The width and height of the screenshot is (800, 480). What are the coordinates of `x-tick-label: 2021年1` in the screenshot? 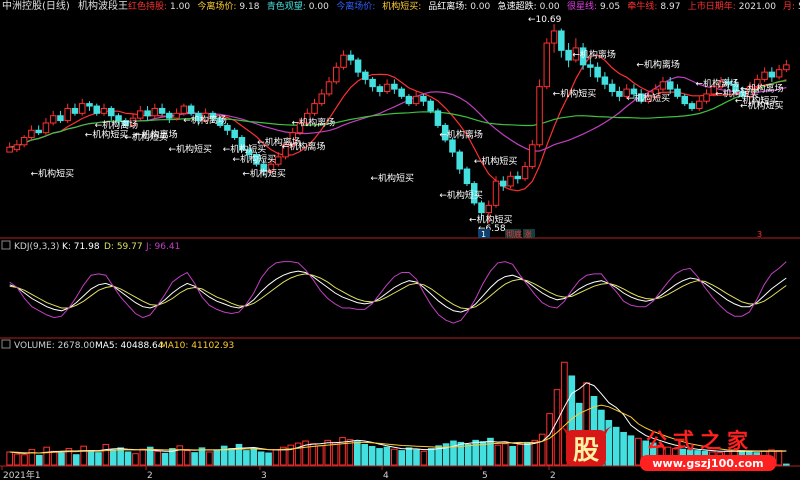 It's located at (22, 474).